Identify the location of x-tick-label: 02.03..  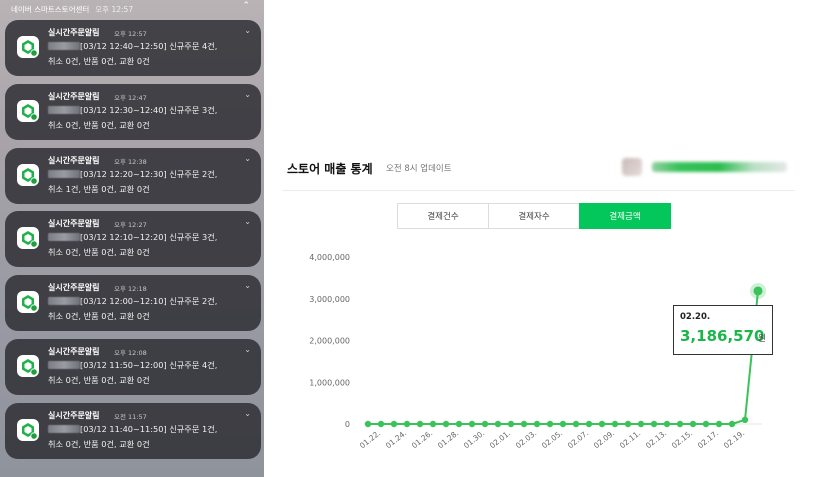
(526, 439).